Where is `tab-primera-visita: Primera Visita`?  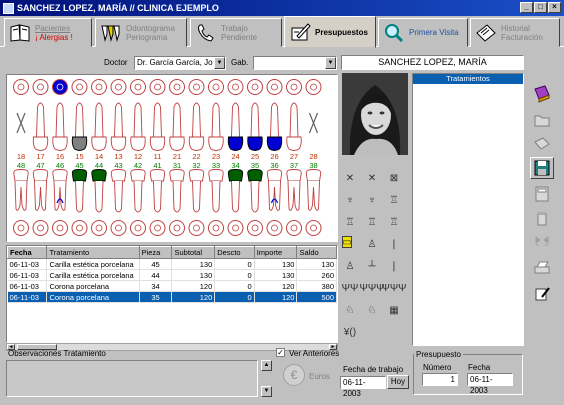 tab-primera-visita: Primera Visita is located at coordinates (423, 32).